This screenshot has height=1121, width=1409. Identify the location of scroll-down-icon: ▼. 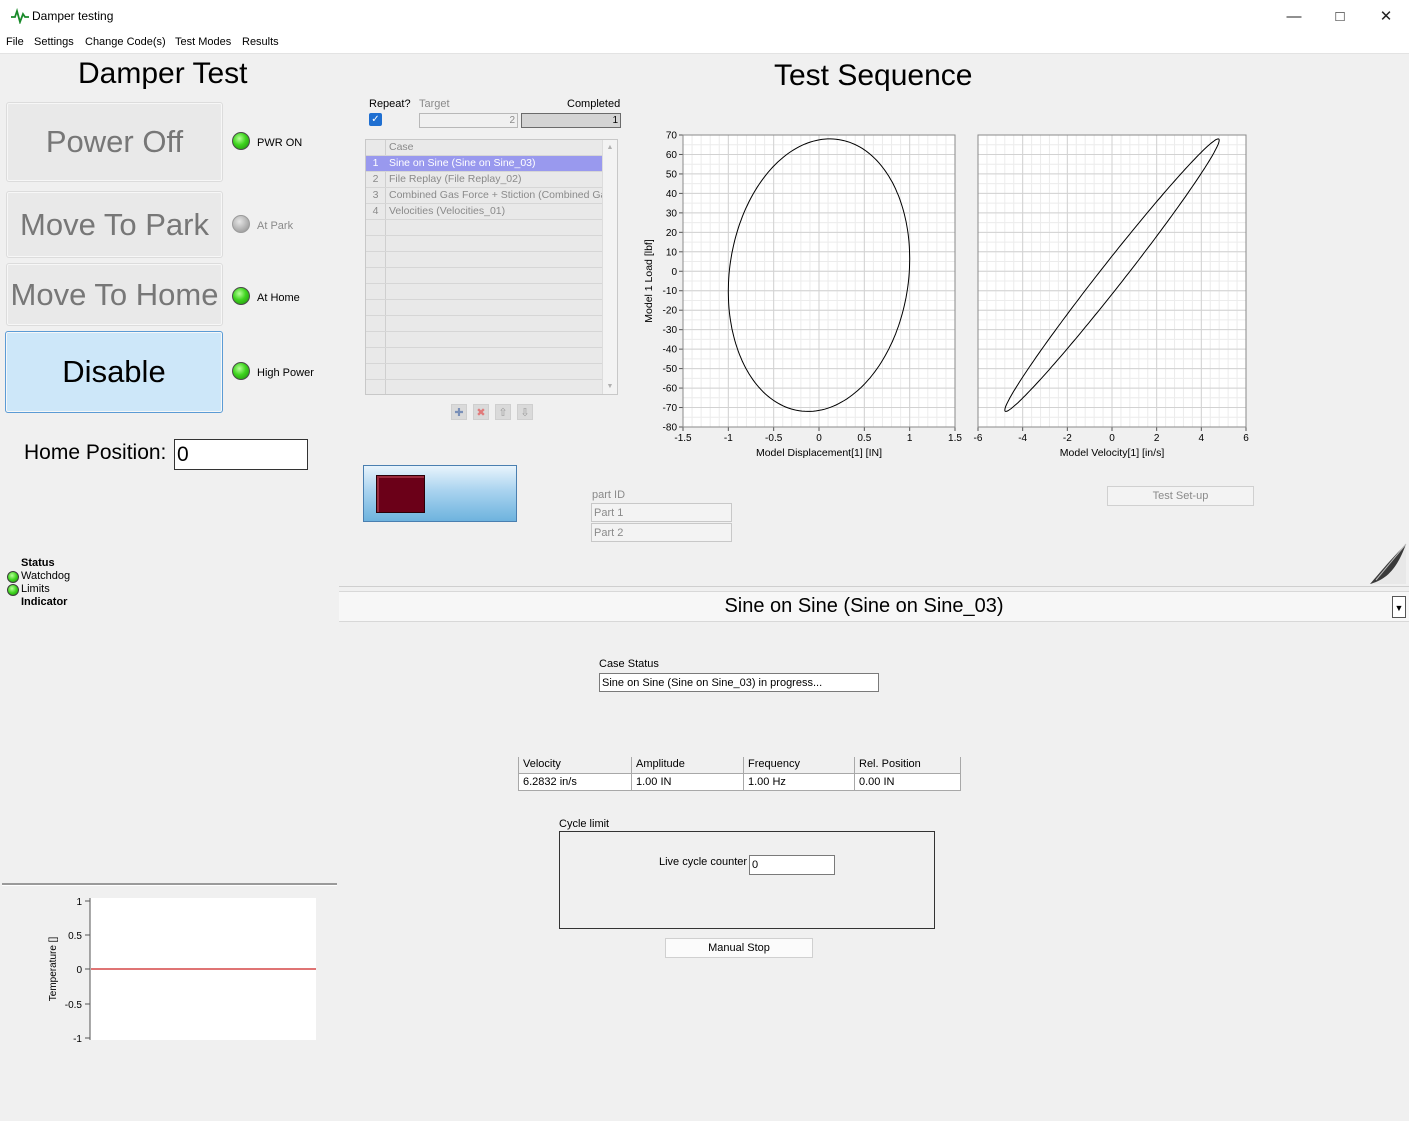
(610, 386).